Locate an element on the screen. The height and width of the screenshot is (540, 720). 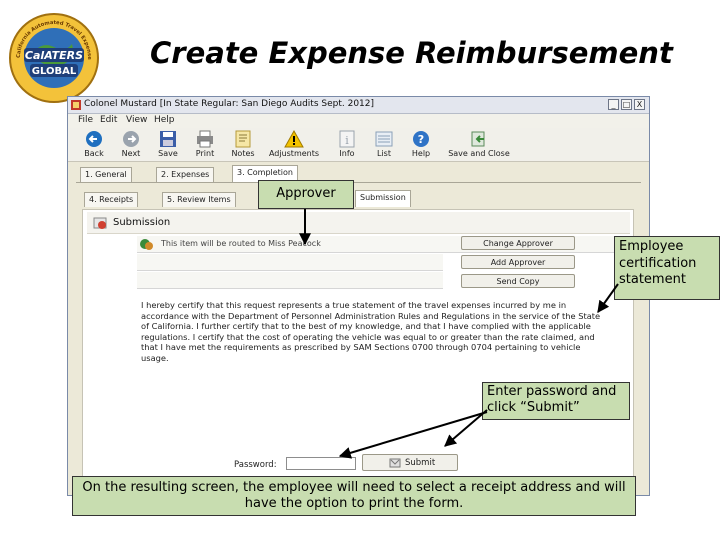
menu-file: File is located at coordinates (85, 120).